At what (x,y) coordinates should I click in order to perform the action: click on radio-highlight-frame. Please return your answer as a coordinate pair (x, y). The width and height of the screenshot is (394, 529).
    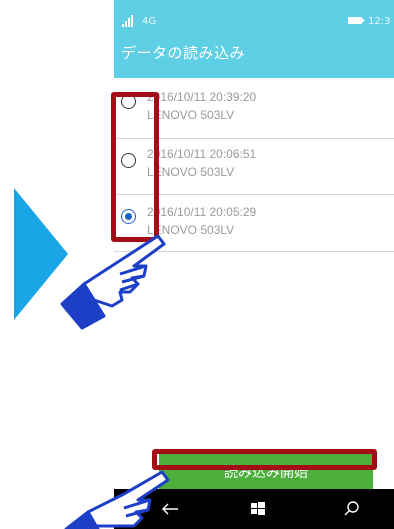
    Looking at the image, I should click on (135, 167).